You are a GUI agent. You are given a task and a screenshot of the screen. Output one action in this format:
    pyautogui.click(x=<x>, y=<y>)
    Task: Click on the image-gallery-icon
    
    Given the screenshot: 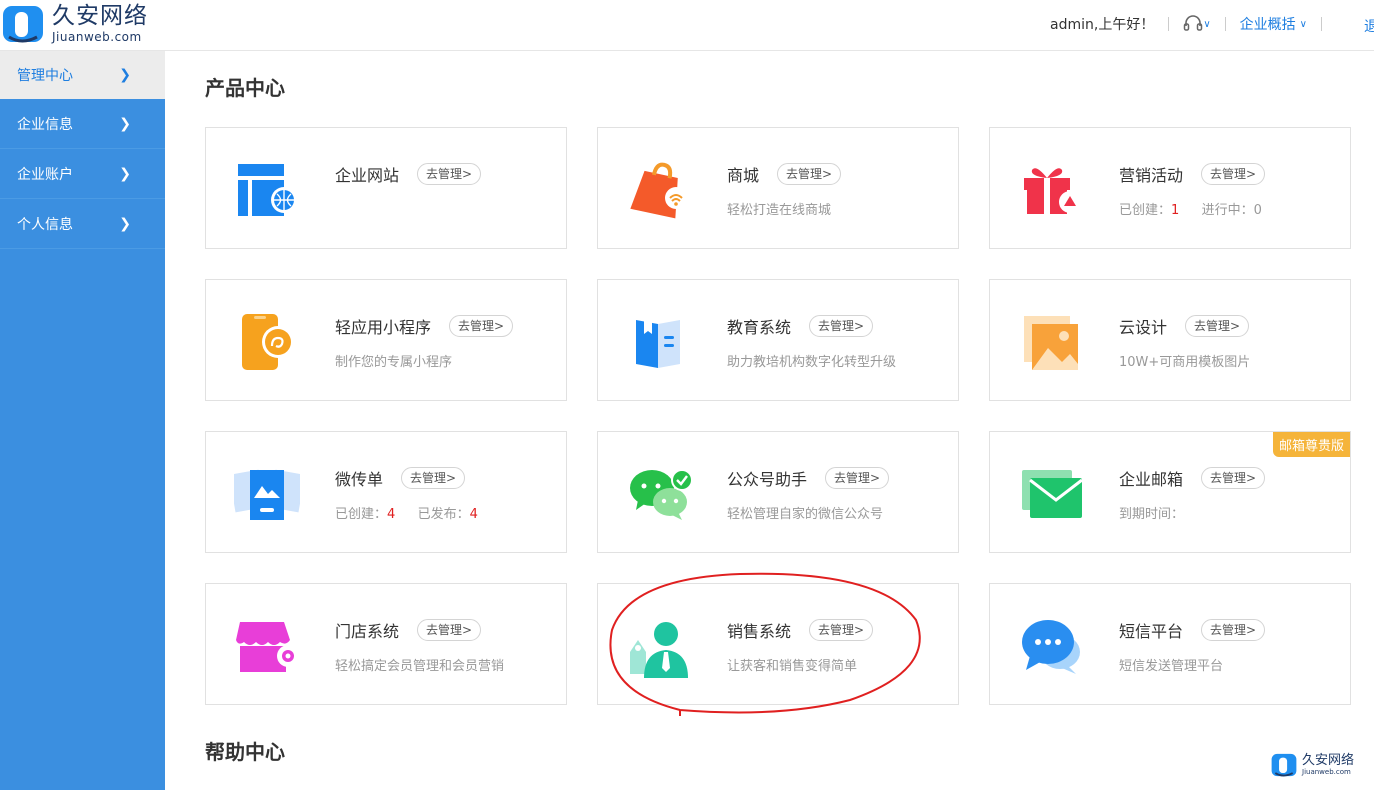 What is the action you would take?
    pyautogui.click(x=1051, y=343)
    